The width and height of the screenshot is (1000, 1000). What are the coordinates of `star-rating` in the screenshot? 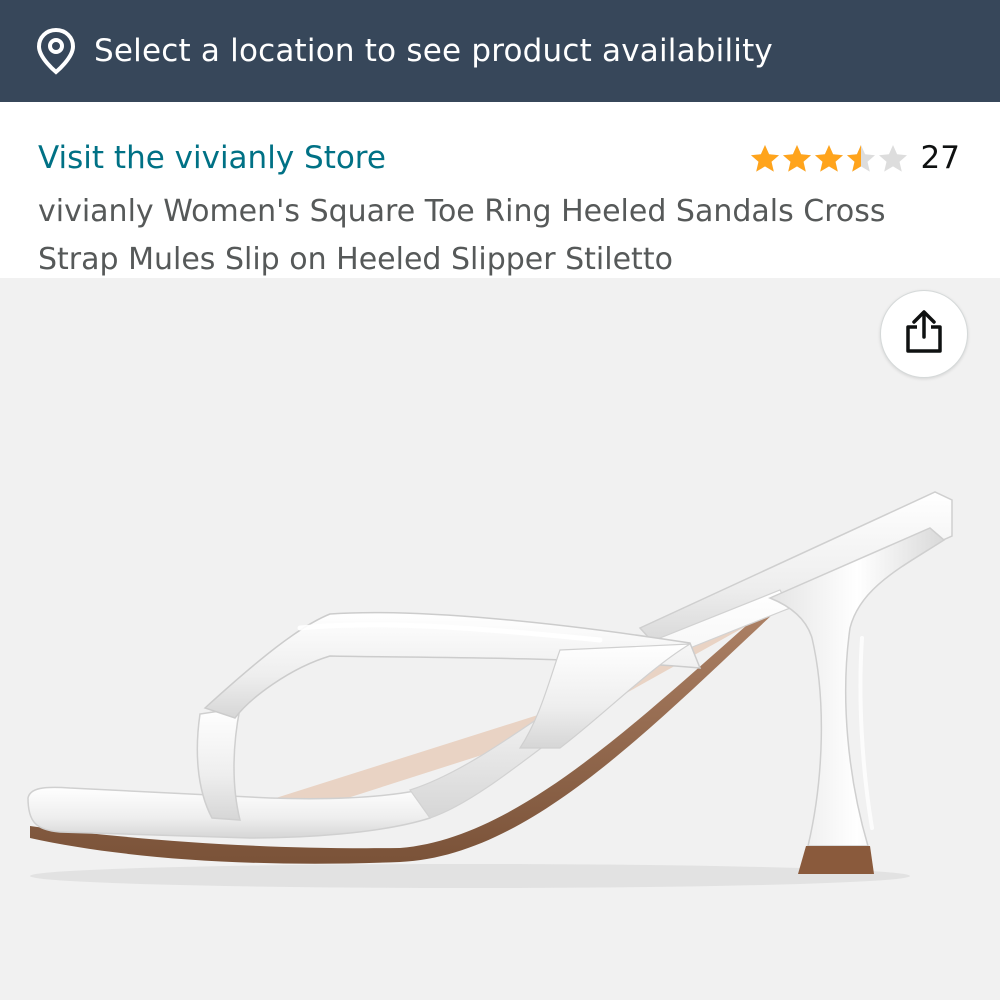 It's located at (829, 158).